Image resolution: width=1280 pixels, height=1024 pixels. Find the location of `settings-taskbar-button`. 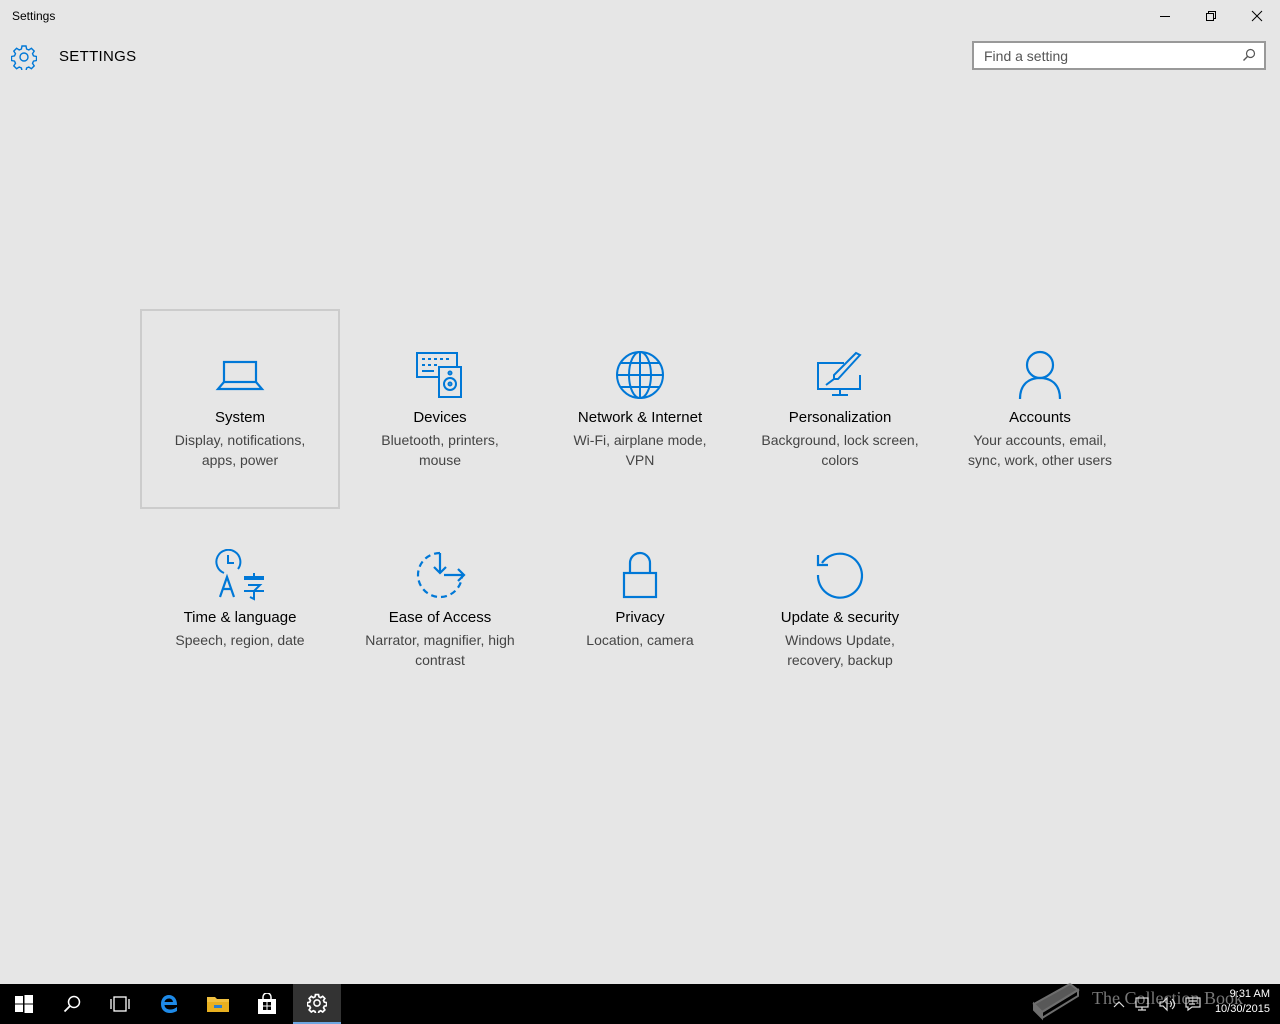

settings-taskbar-button is located at coordinates (317, 1004).